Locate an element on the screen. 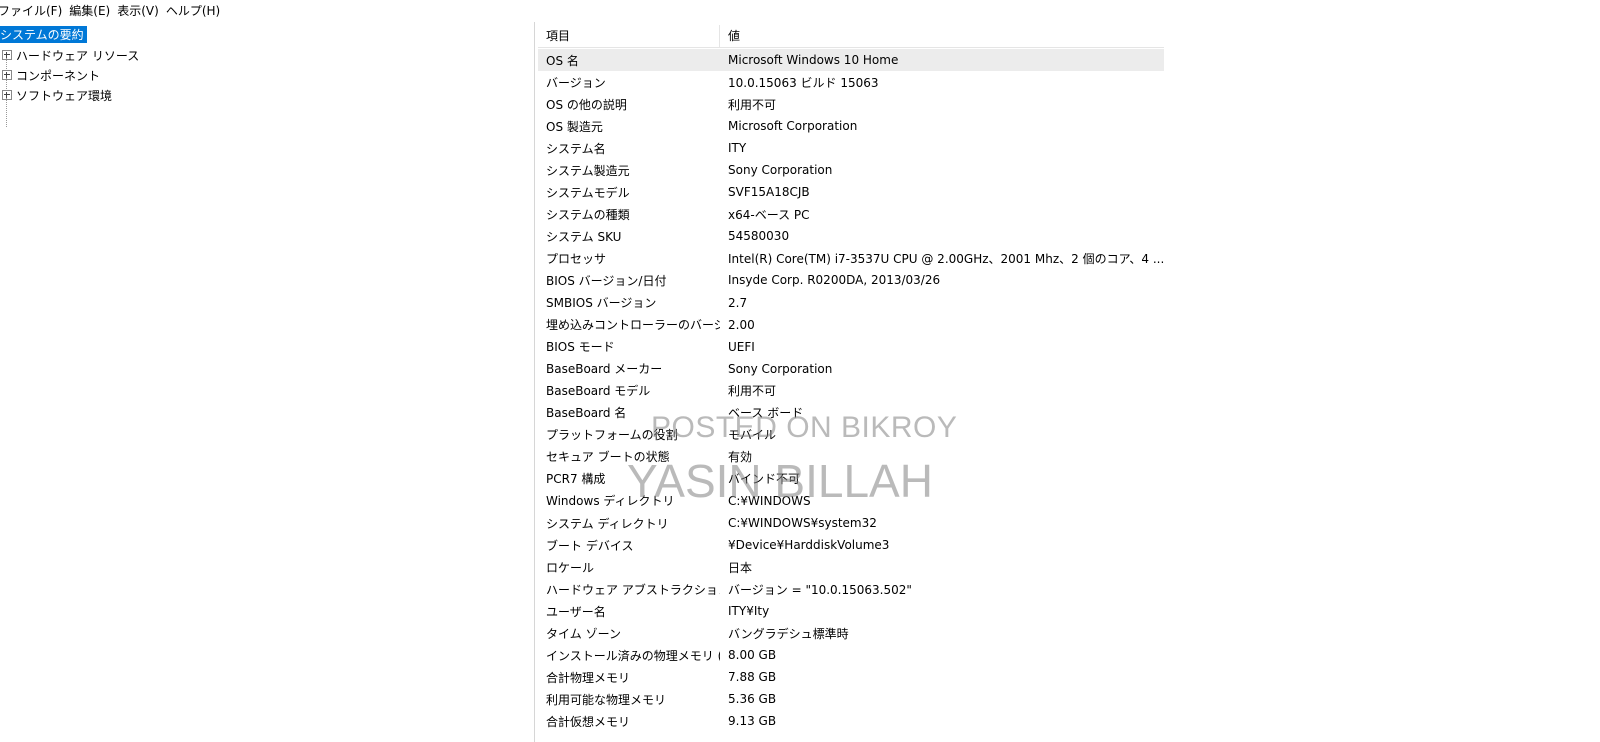 This screenshot has width=1600, height=742. cell-value: 利用不可 is located at coordinates (752, 104).